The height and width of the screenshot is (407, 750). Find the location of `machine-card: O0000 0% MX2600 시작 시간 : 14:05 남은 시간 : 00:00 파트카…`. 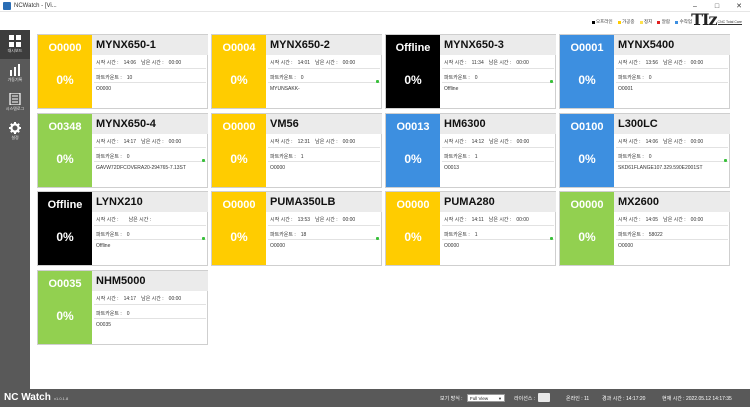

machine-card: O0000 0% MX2600 시작 시간 : 14:05 남은 시간 : 00:00 파트카… is located at coordinates (644, 228).